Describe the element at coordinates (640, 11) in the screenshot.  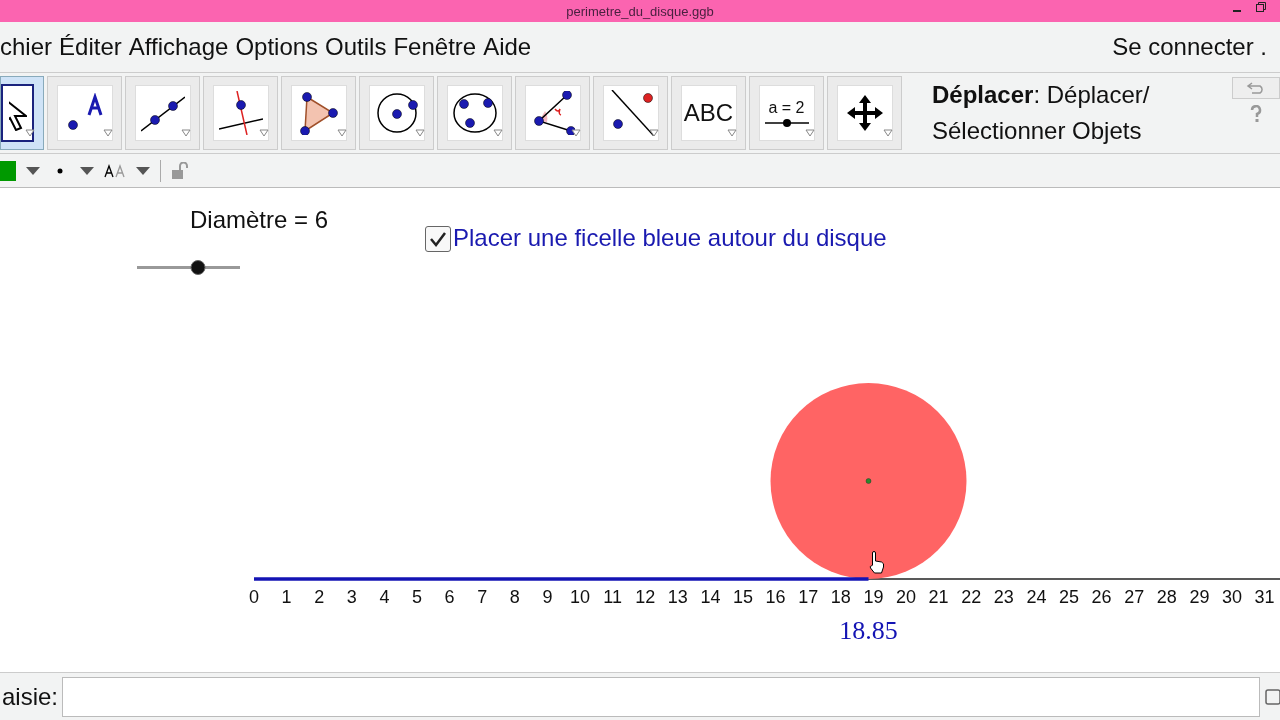
I see `window-title: perimetre_du_disque.ggb` at that location.